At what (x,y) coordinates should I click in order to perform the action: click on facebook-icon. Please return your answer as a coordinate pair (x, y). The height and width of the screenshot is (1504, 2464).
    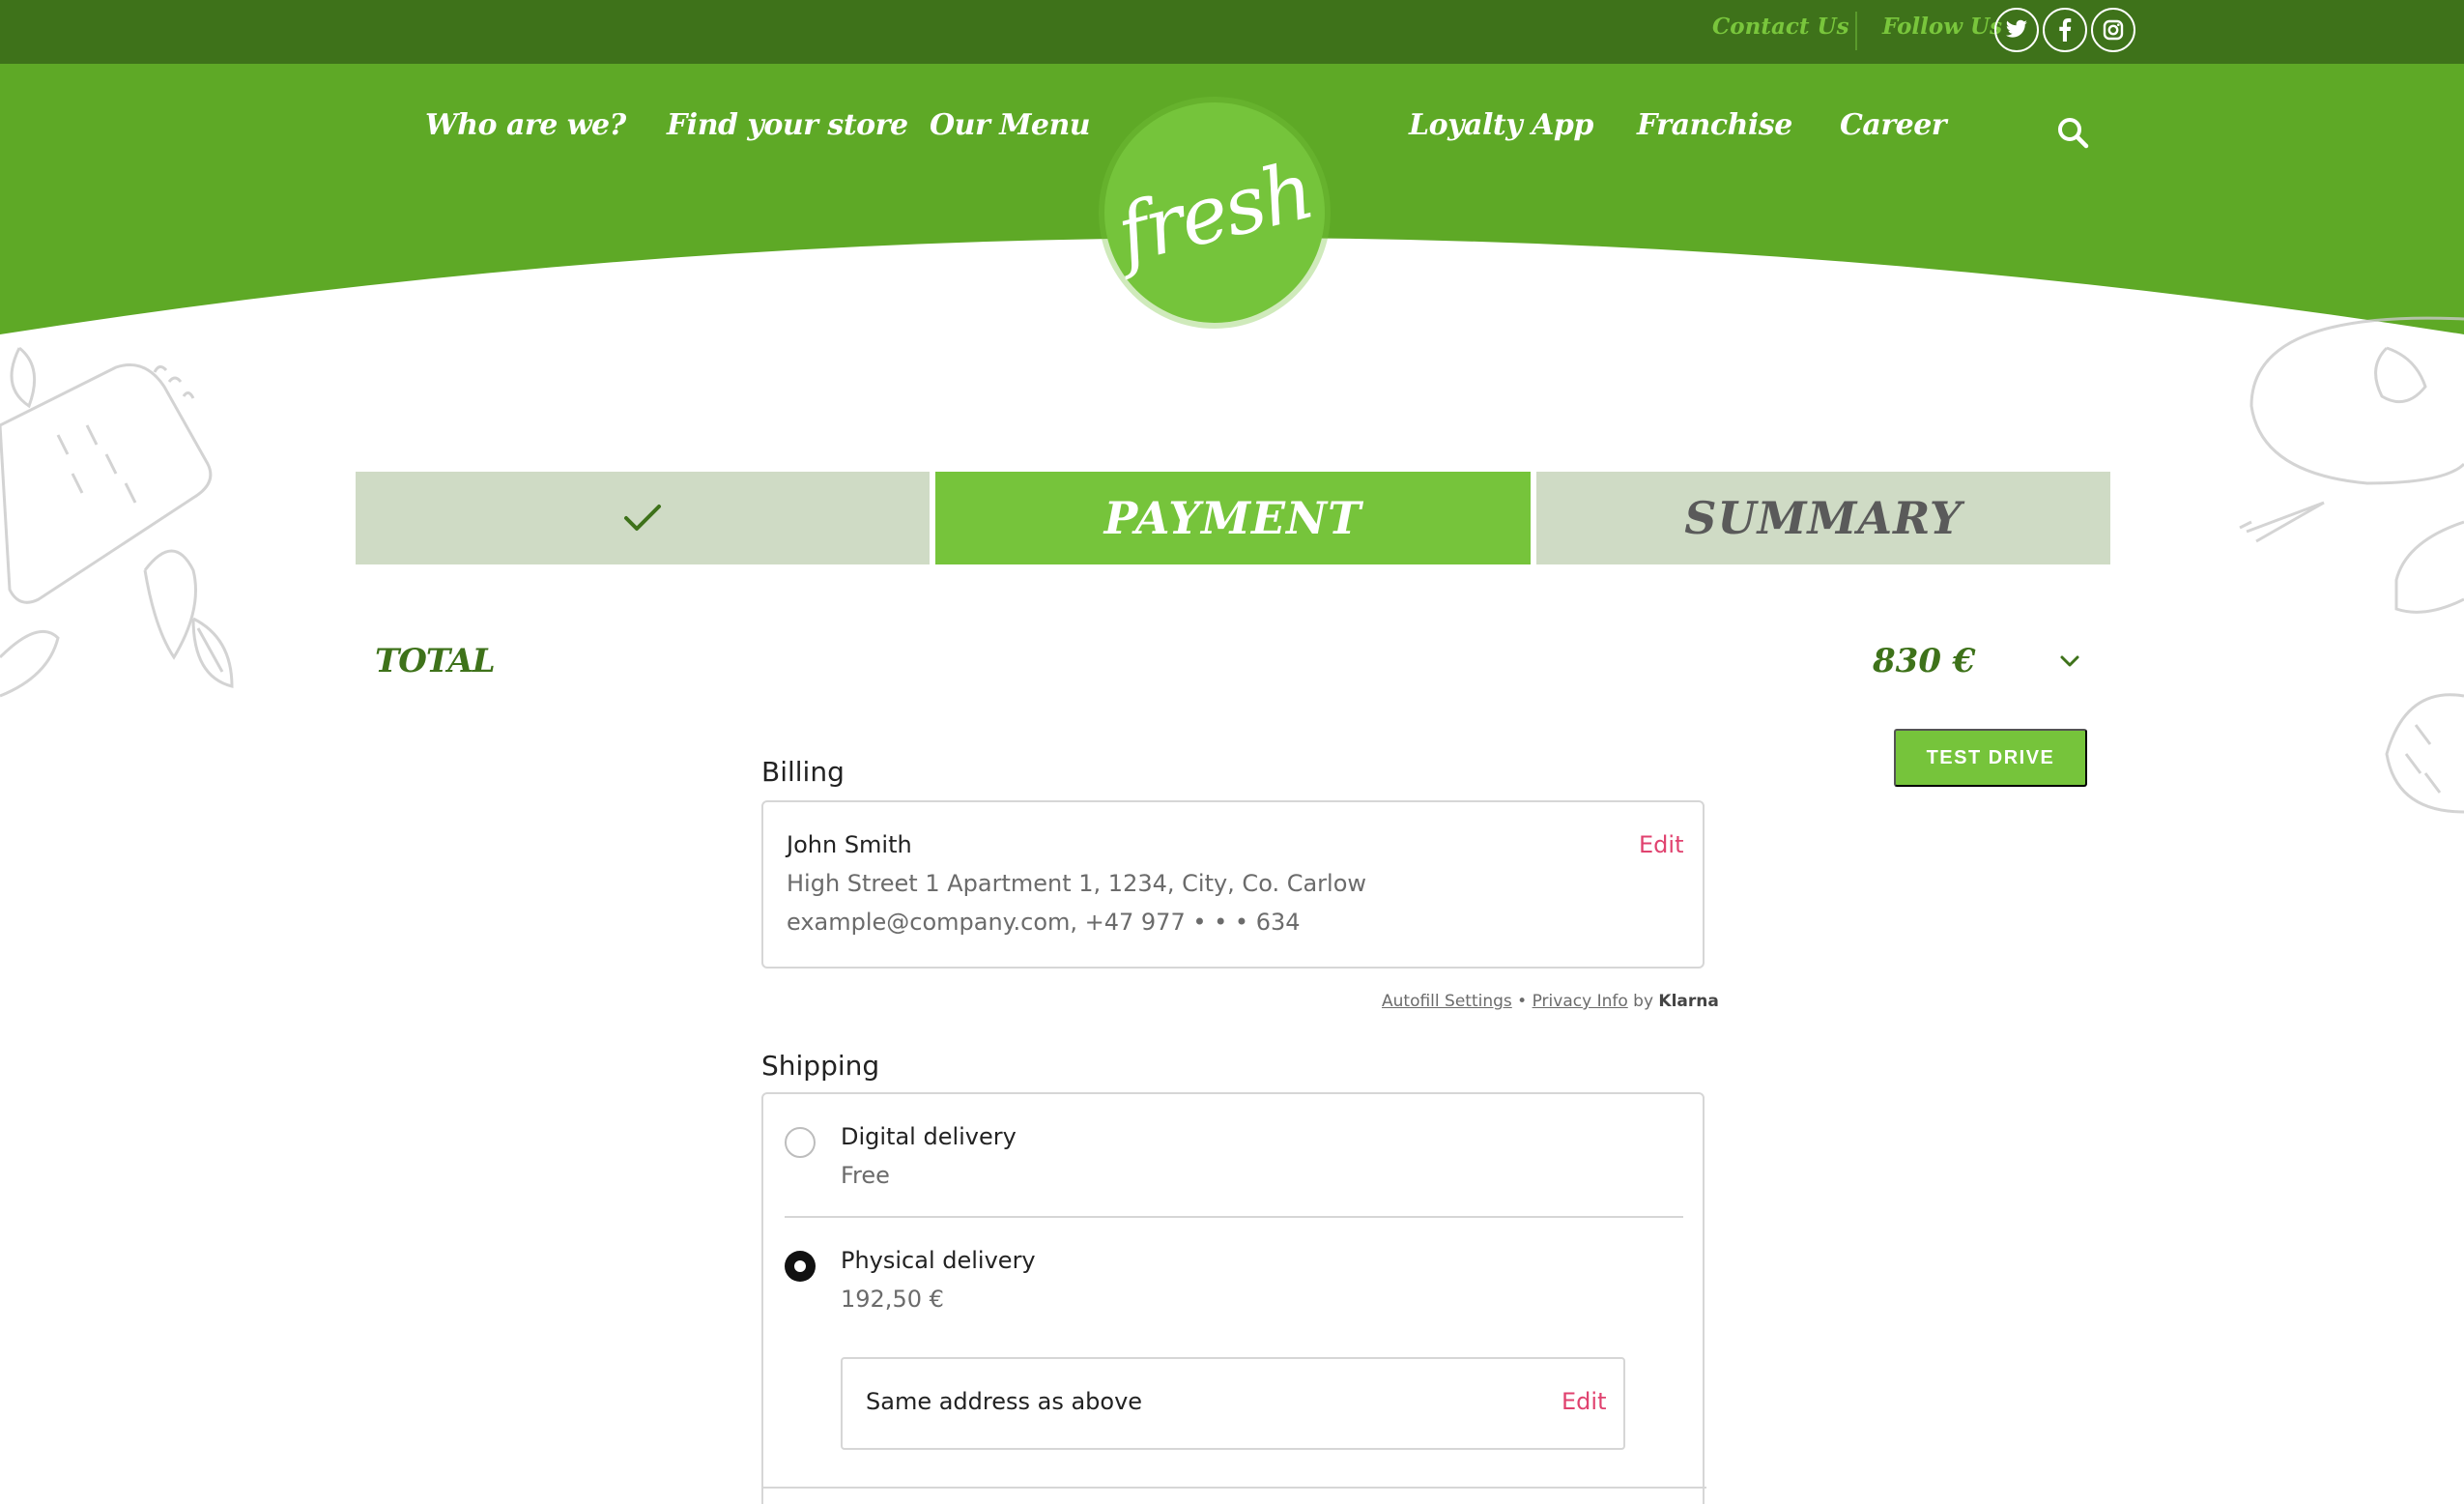
    Looking at the image, I should click on (2065, 30).